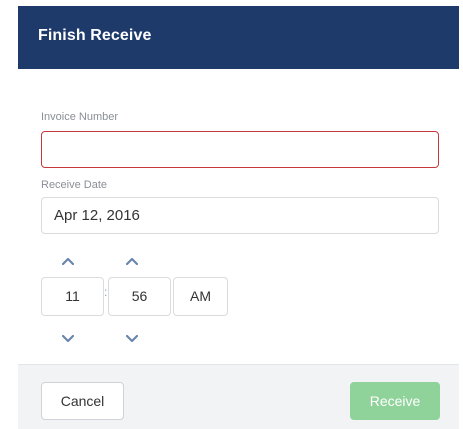 The height and width of the screenshot is (429, 463). Describe the element at coordinates (200, 296) in the screenshot. I see `meridiem-toggle-button: AM` at that location.